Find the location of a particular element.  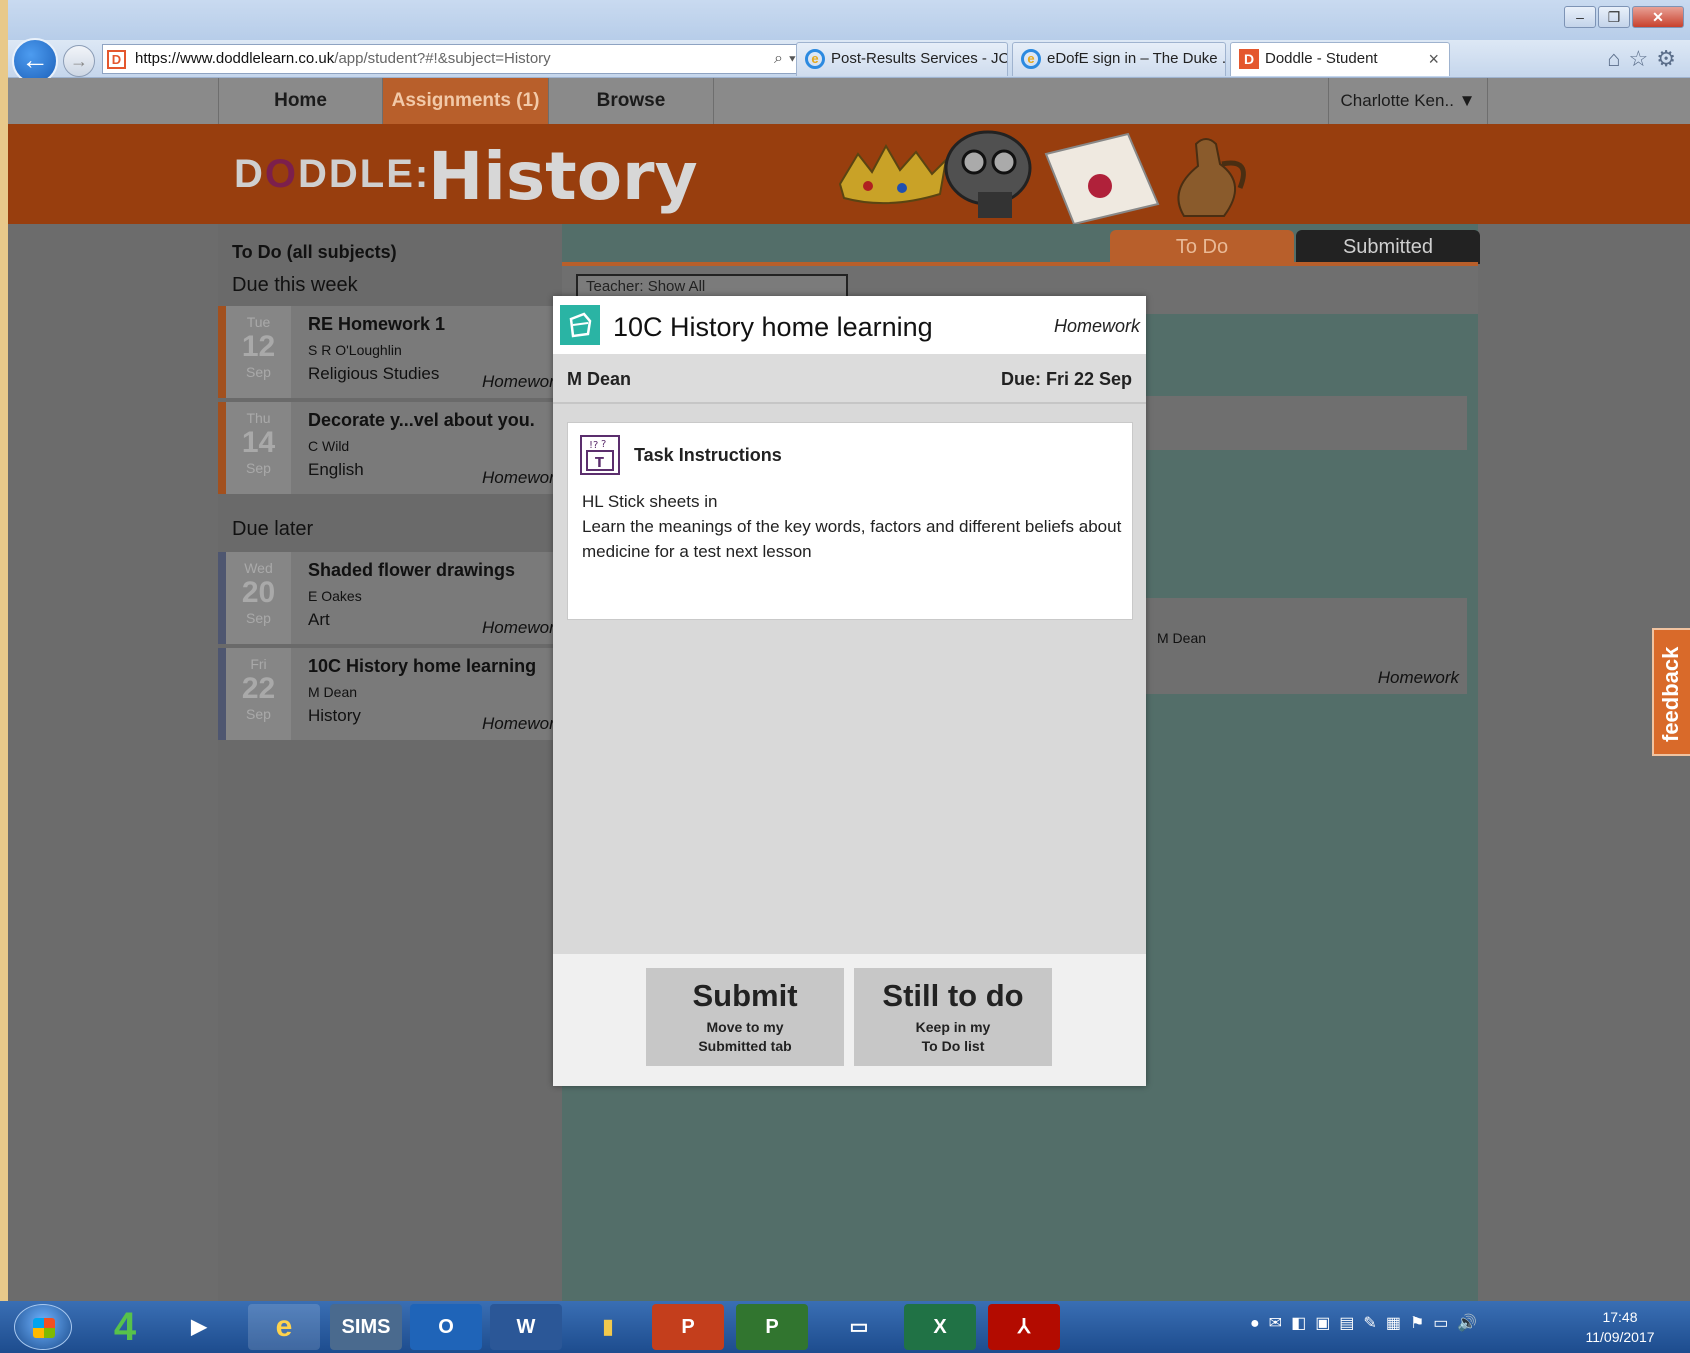

system-tray: ●✉◧▣▤✎▦⚑▭🔊 is located at coordinates (1368, 1323).